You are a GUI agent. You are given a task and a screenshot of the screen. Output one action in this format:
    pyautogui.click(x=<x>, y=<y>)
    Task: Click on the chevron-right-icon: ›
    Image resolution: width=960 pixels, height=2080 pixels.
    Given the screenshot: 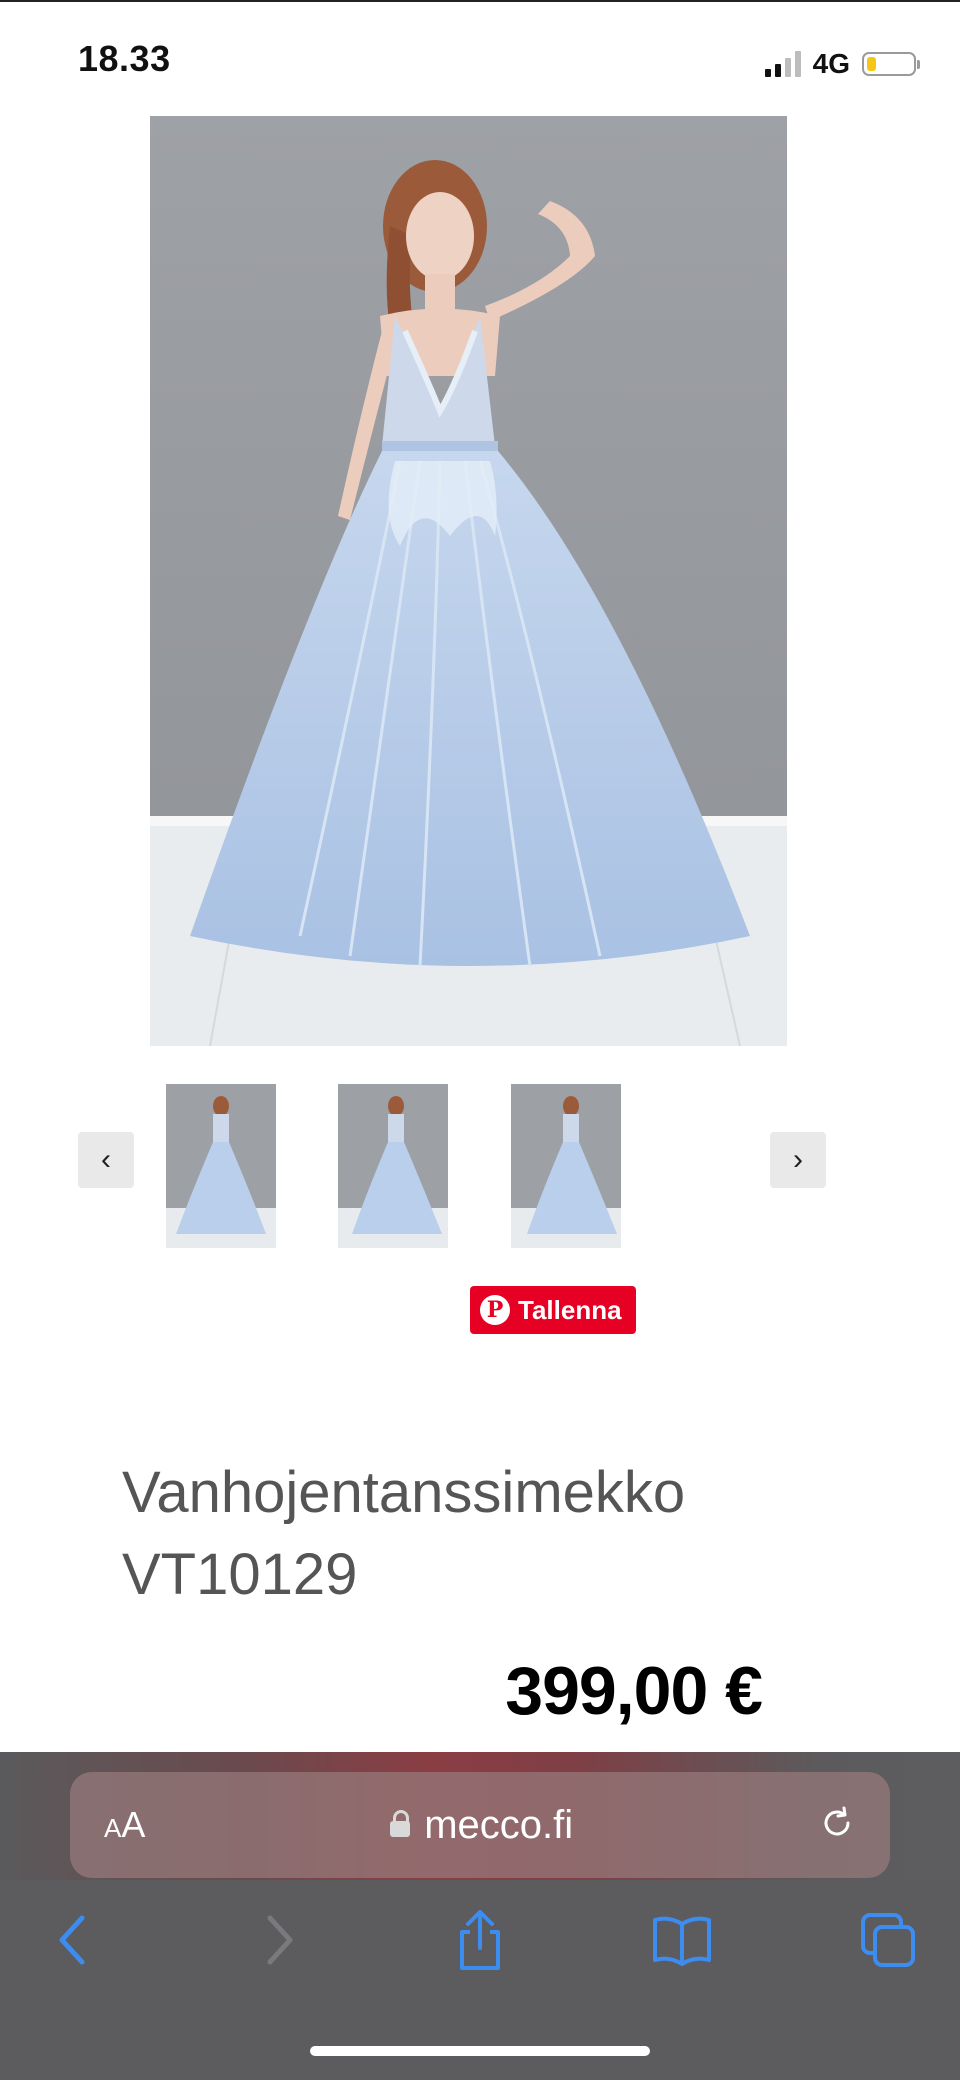 What is the action you would take?
    pyautogui.click(x=798, y=1159)
    